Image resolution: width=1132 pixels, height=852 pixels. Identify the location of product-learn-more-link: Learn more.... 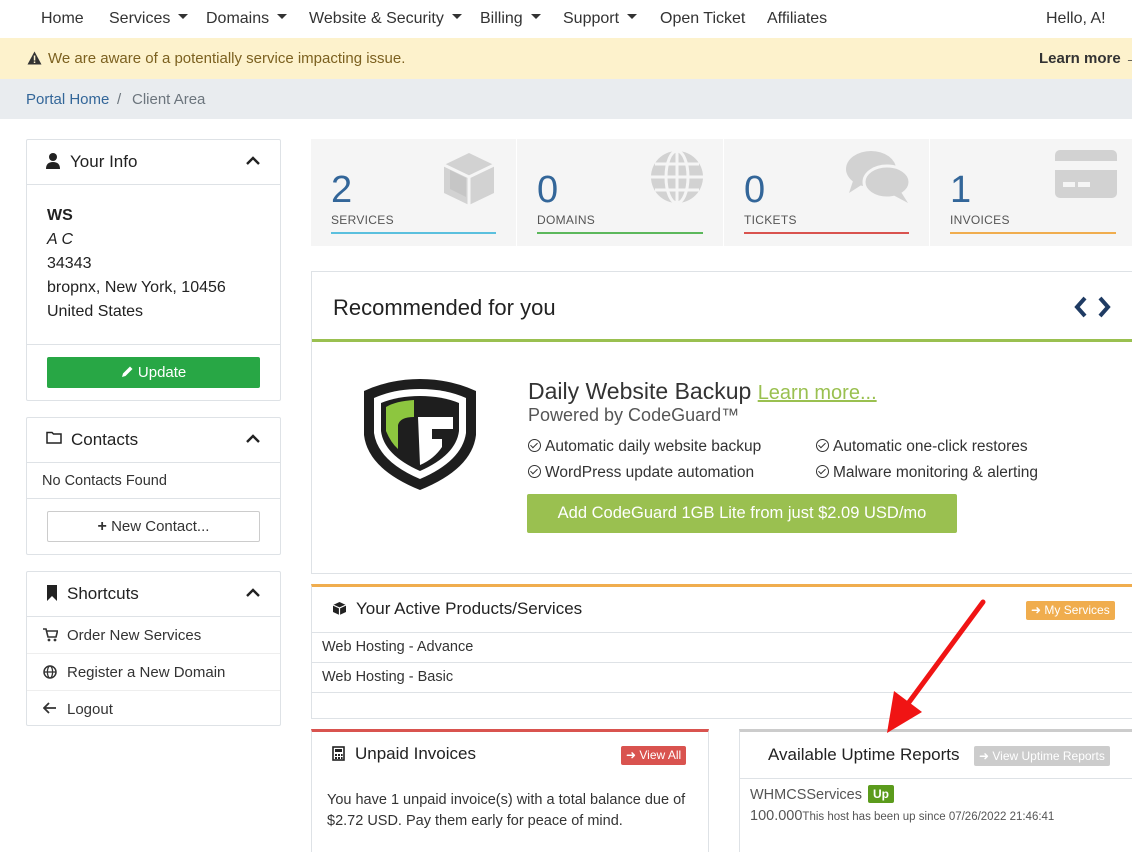
(817, 393).